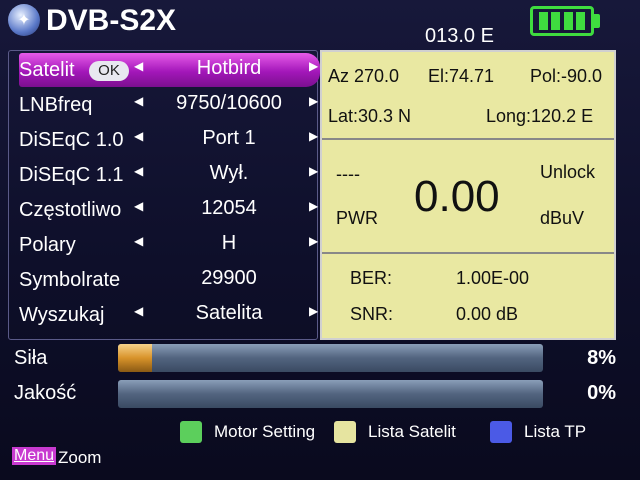 The height and width of the screenshot is (480, 640). Describe the element at coordinates (47, 70) in the screenshot. I see `setting-label: Satelit` at that location.